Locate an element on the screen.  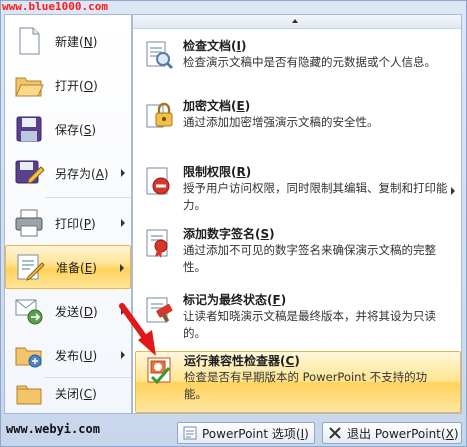
save-disk-icon is located at coordinates (29, 129).